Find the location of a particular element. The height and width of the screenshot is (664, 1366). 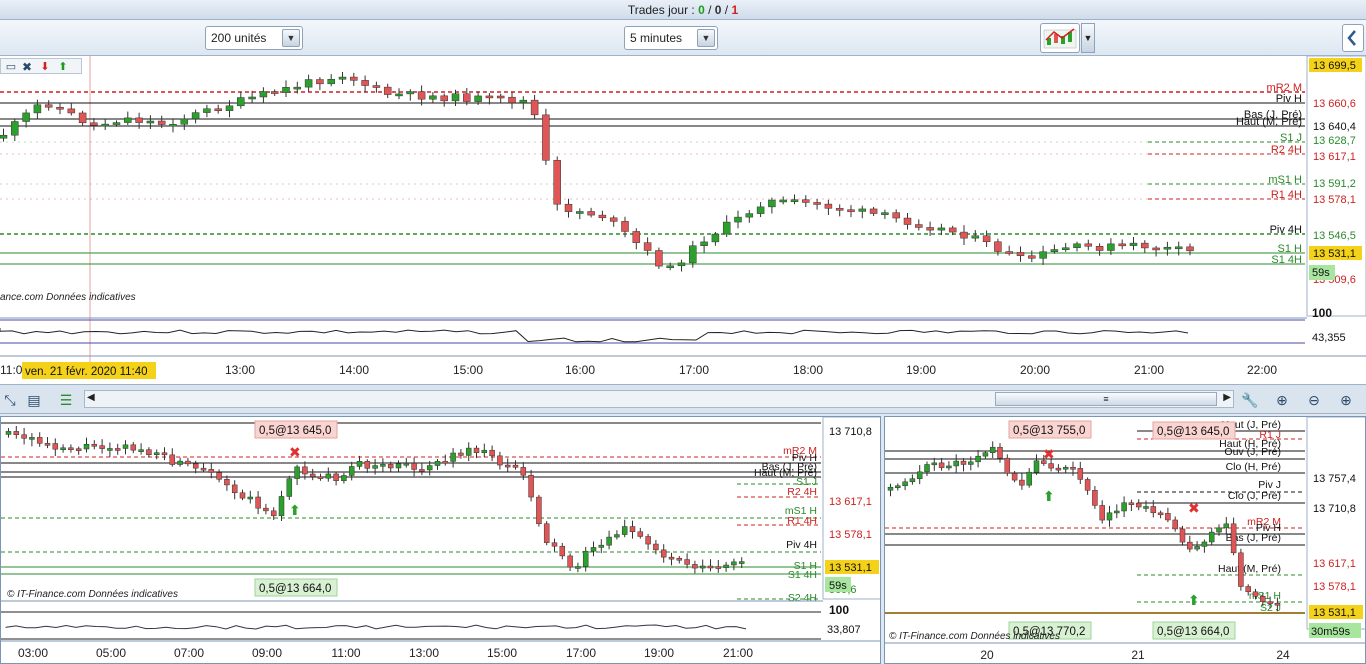

trade-label: 0,5@13 755,0 is located at coordinates (1049, 431).